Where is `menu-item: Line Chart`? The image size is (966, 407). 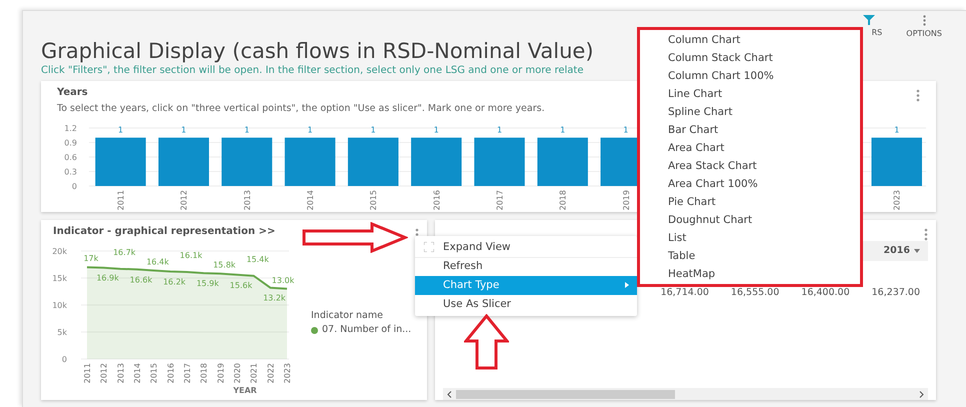 menu-item: Line Chart is located at coordinates (750, 94).